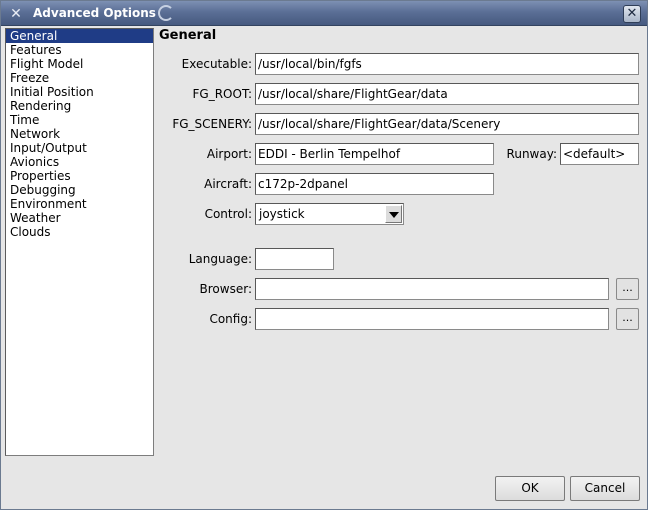  What do you see at coordinates (79, 78) in the screenshot?
I see `category-item-freeze: Freeze` at bounding box center [79, 78].